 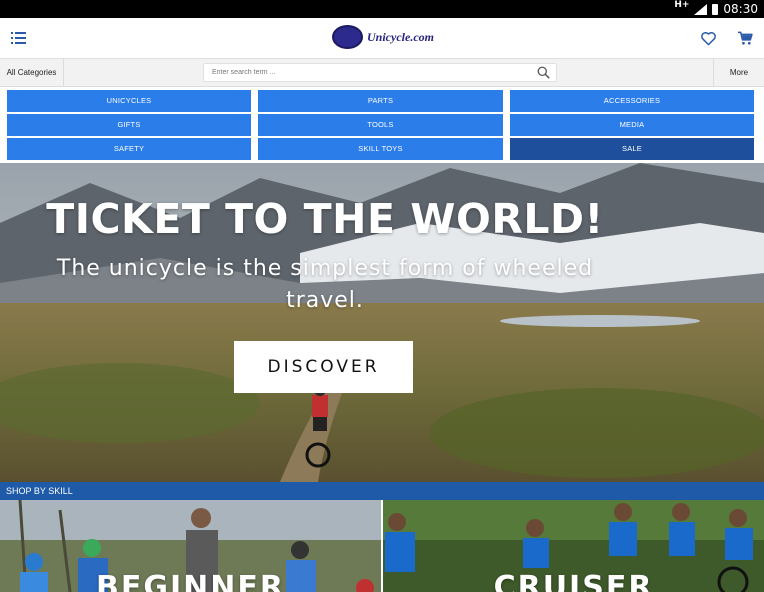 What do you see at coordinates (682, 5) in the screenshot?
I see `network-type: H+` at bounding box center [682, 5].